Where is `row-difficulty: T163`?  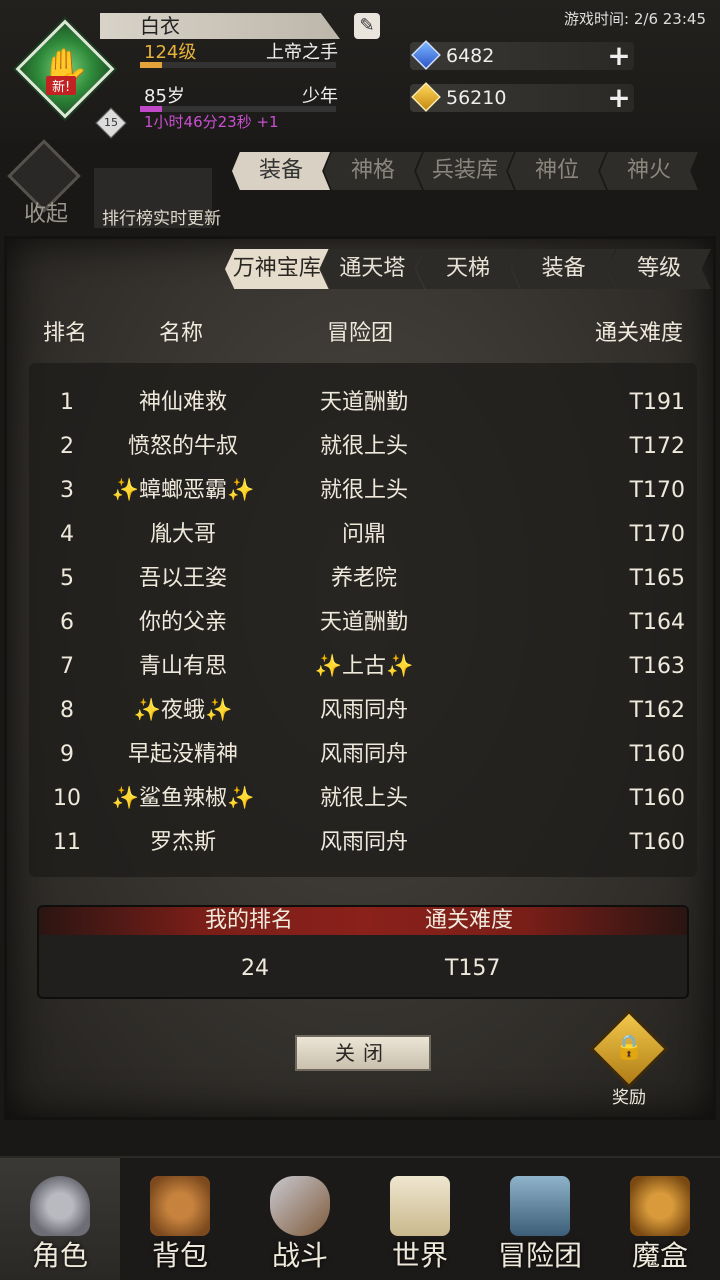
row-difficulty: T163 is located at coordinates (657, 666).